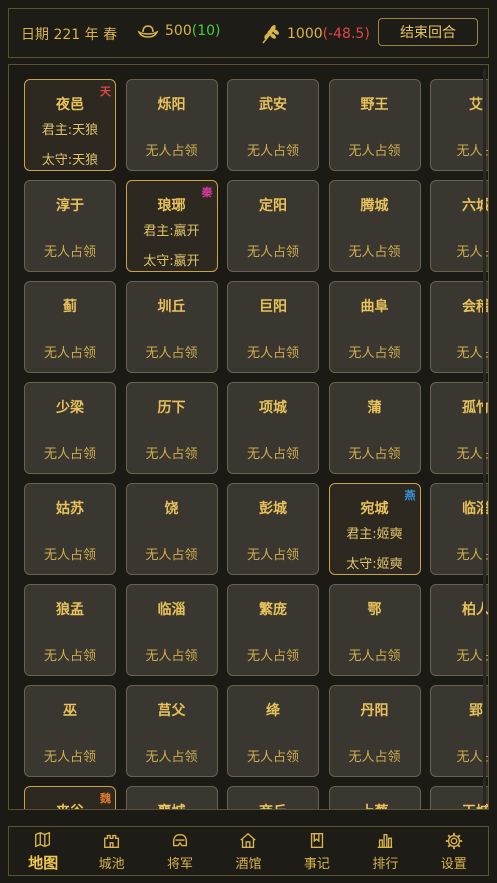 The width and height of the screenshot is (497, 883). I want to click on season-value: 春, so click(110, 35).